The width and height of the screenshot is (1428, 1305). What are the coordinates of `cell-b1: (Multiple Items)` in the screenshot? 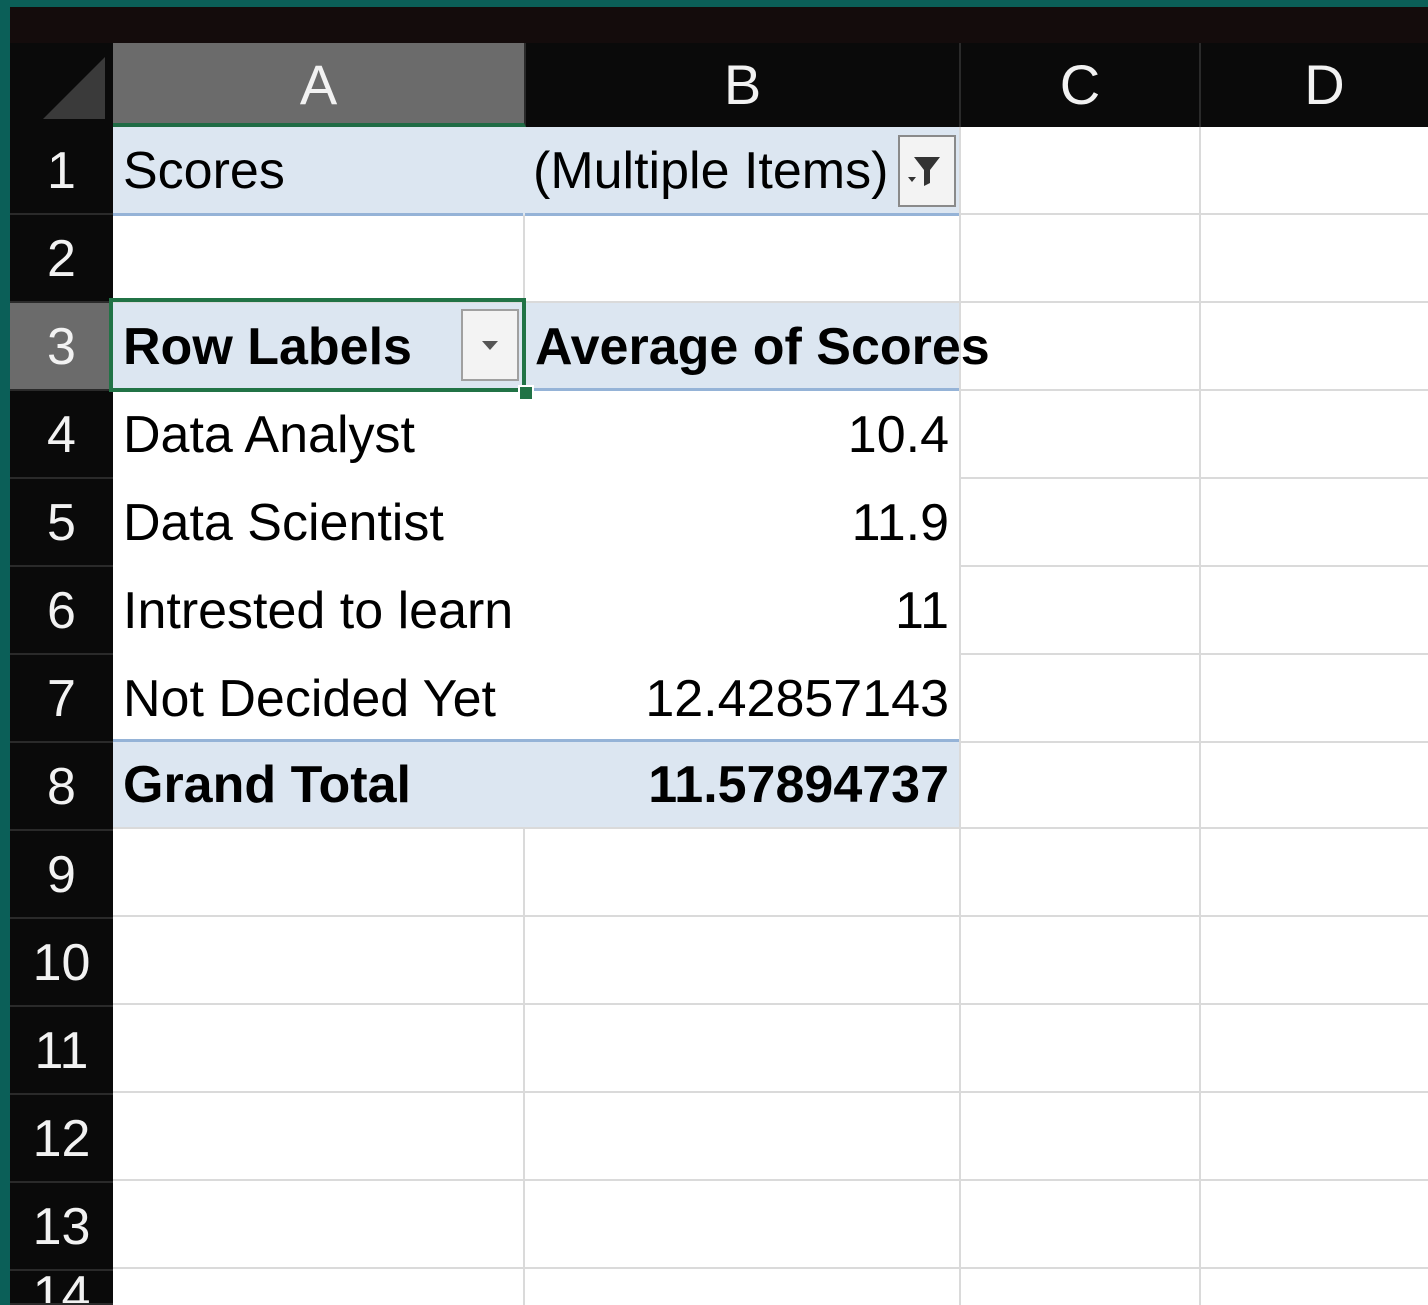 It's located at (710, 171).